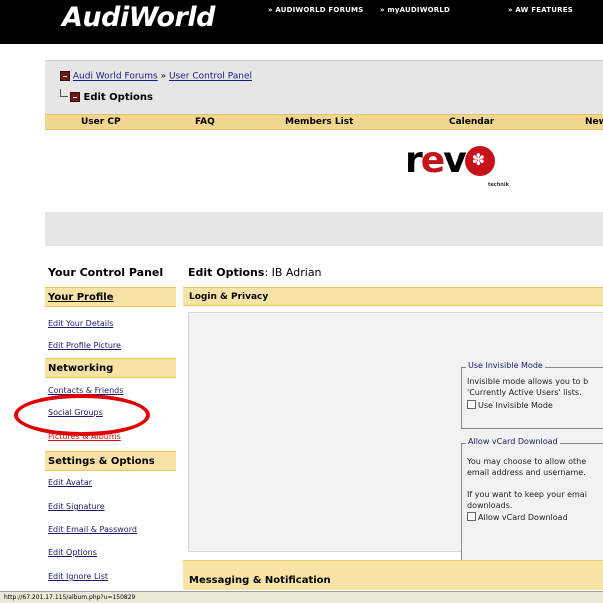 The width and height of the screenshot is (603, 603). What do you see at coordinates (80, 323) in the screenshot?
I see `sidebar-item-edit-your-details: Edit Your Details` at bounding box center [80, 323].